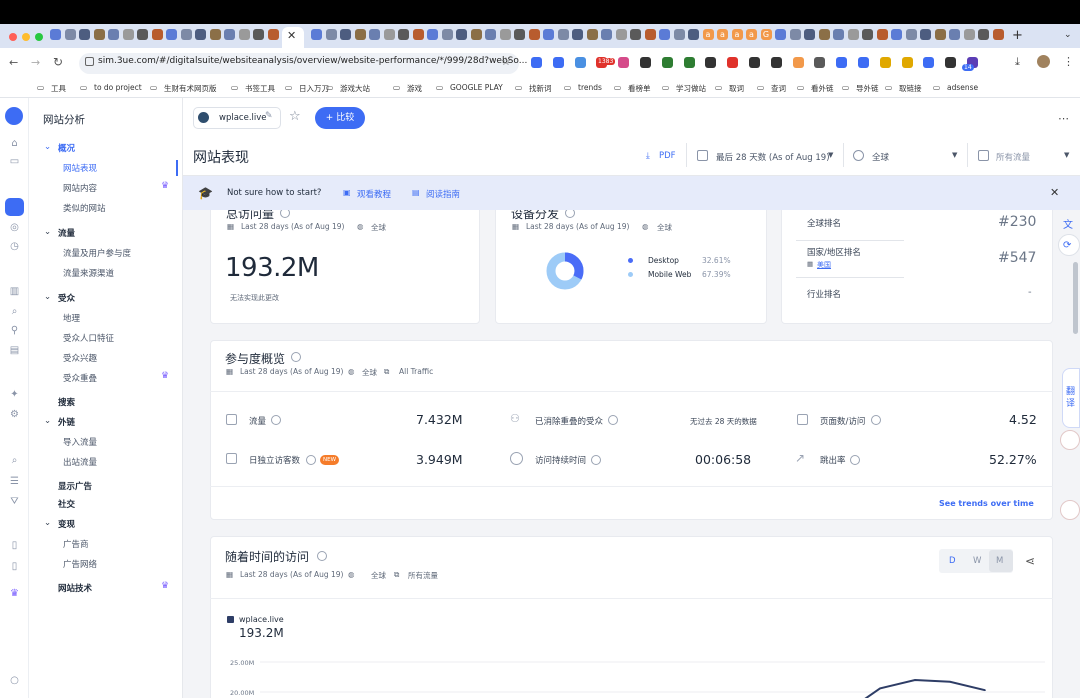  What do you see at coordinates (986, 503) in the screenshot?
I see `see-trends-link: See trends over time` at bounding box center [986, 503].